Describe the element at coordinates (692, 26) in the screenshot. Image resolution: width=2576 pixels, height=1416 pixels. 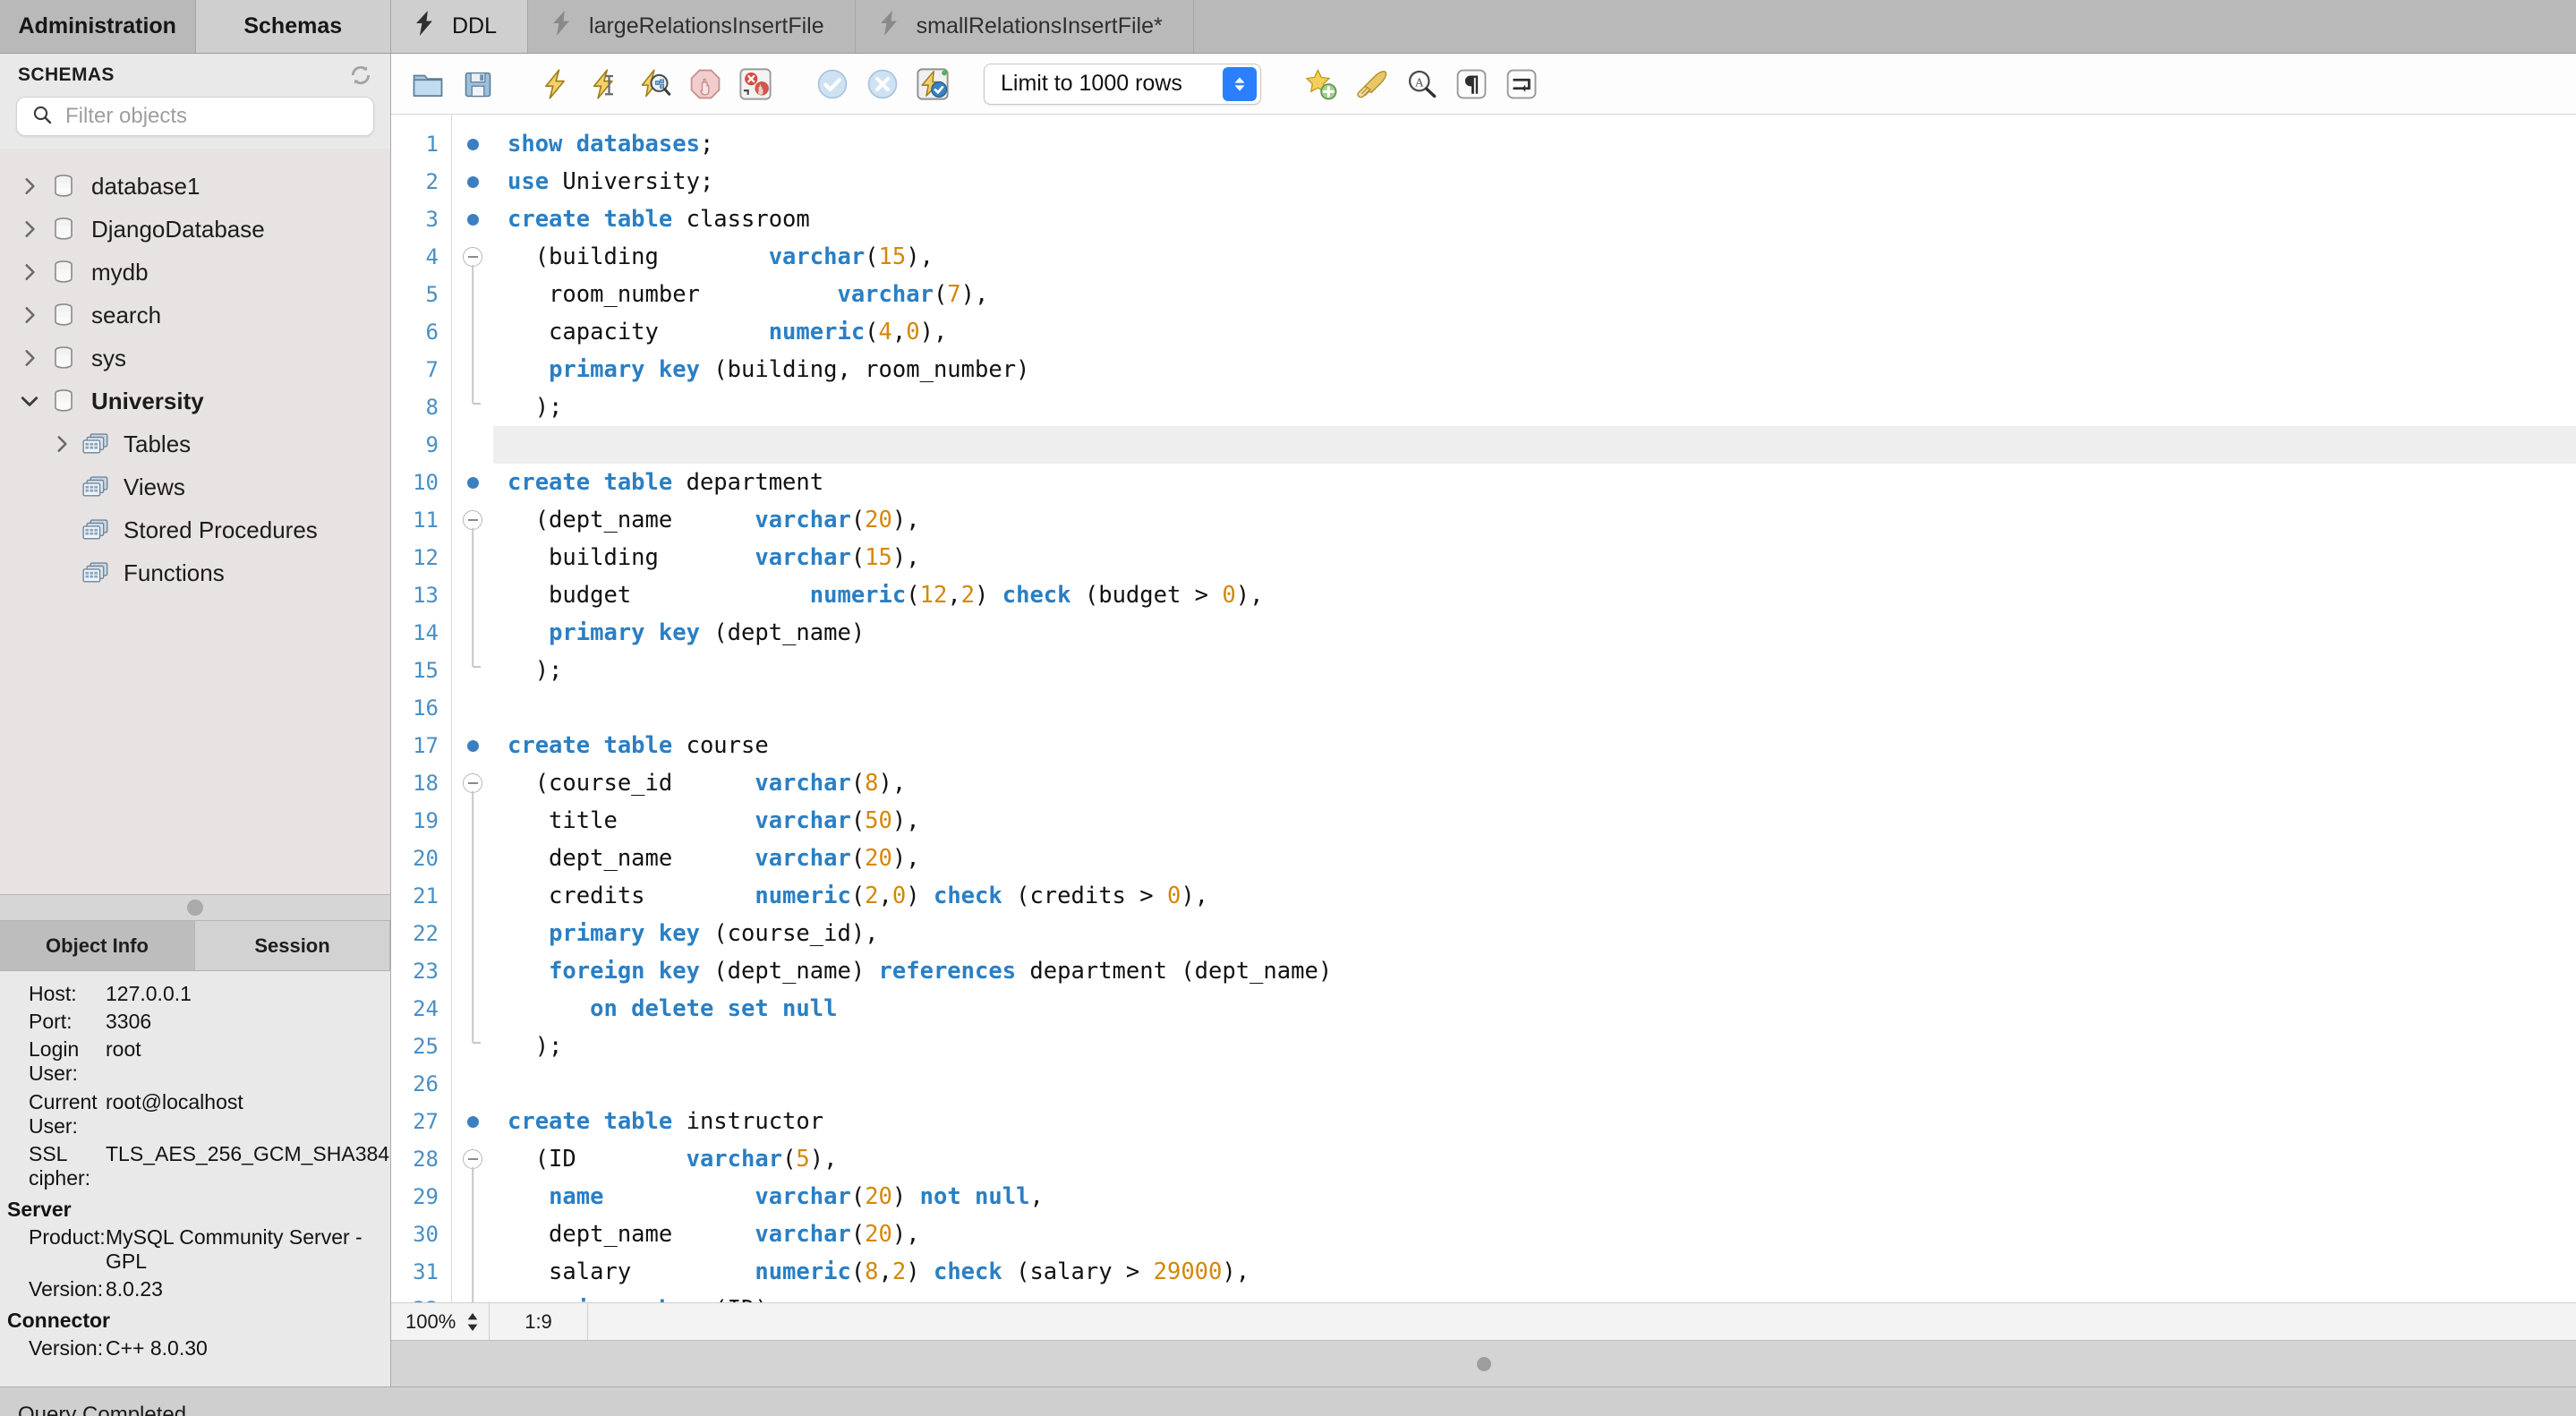
I see `editor-tab-largerelationsinsertfile: largeRelationsInsertFile` at that location.